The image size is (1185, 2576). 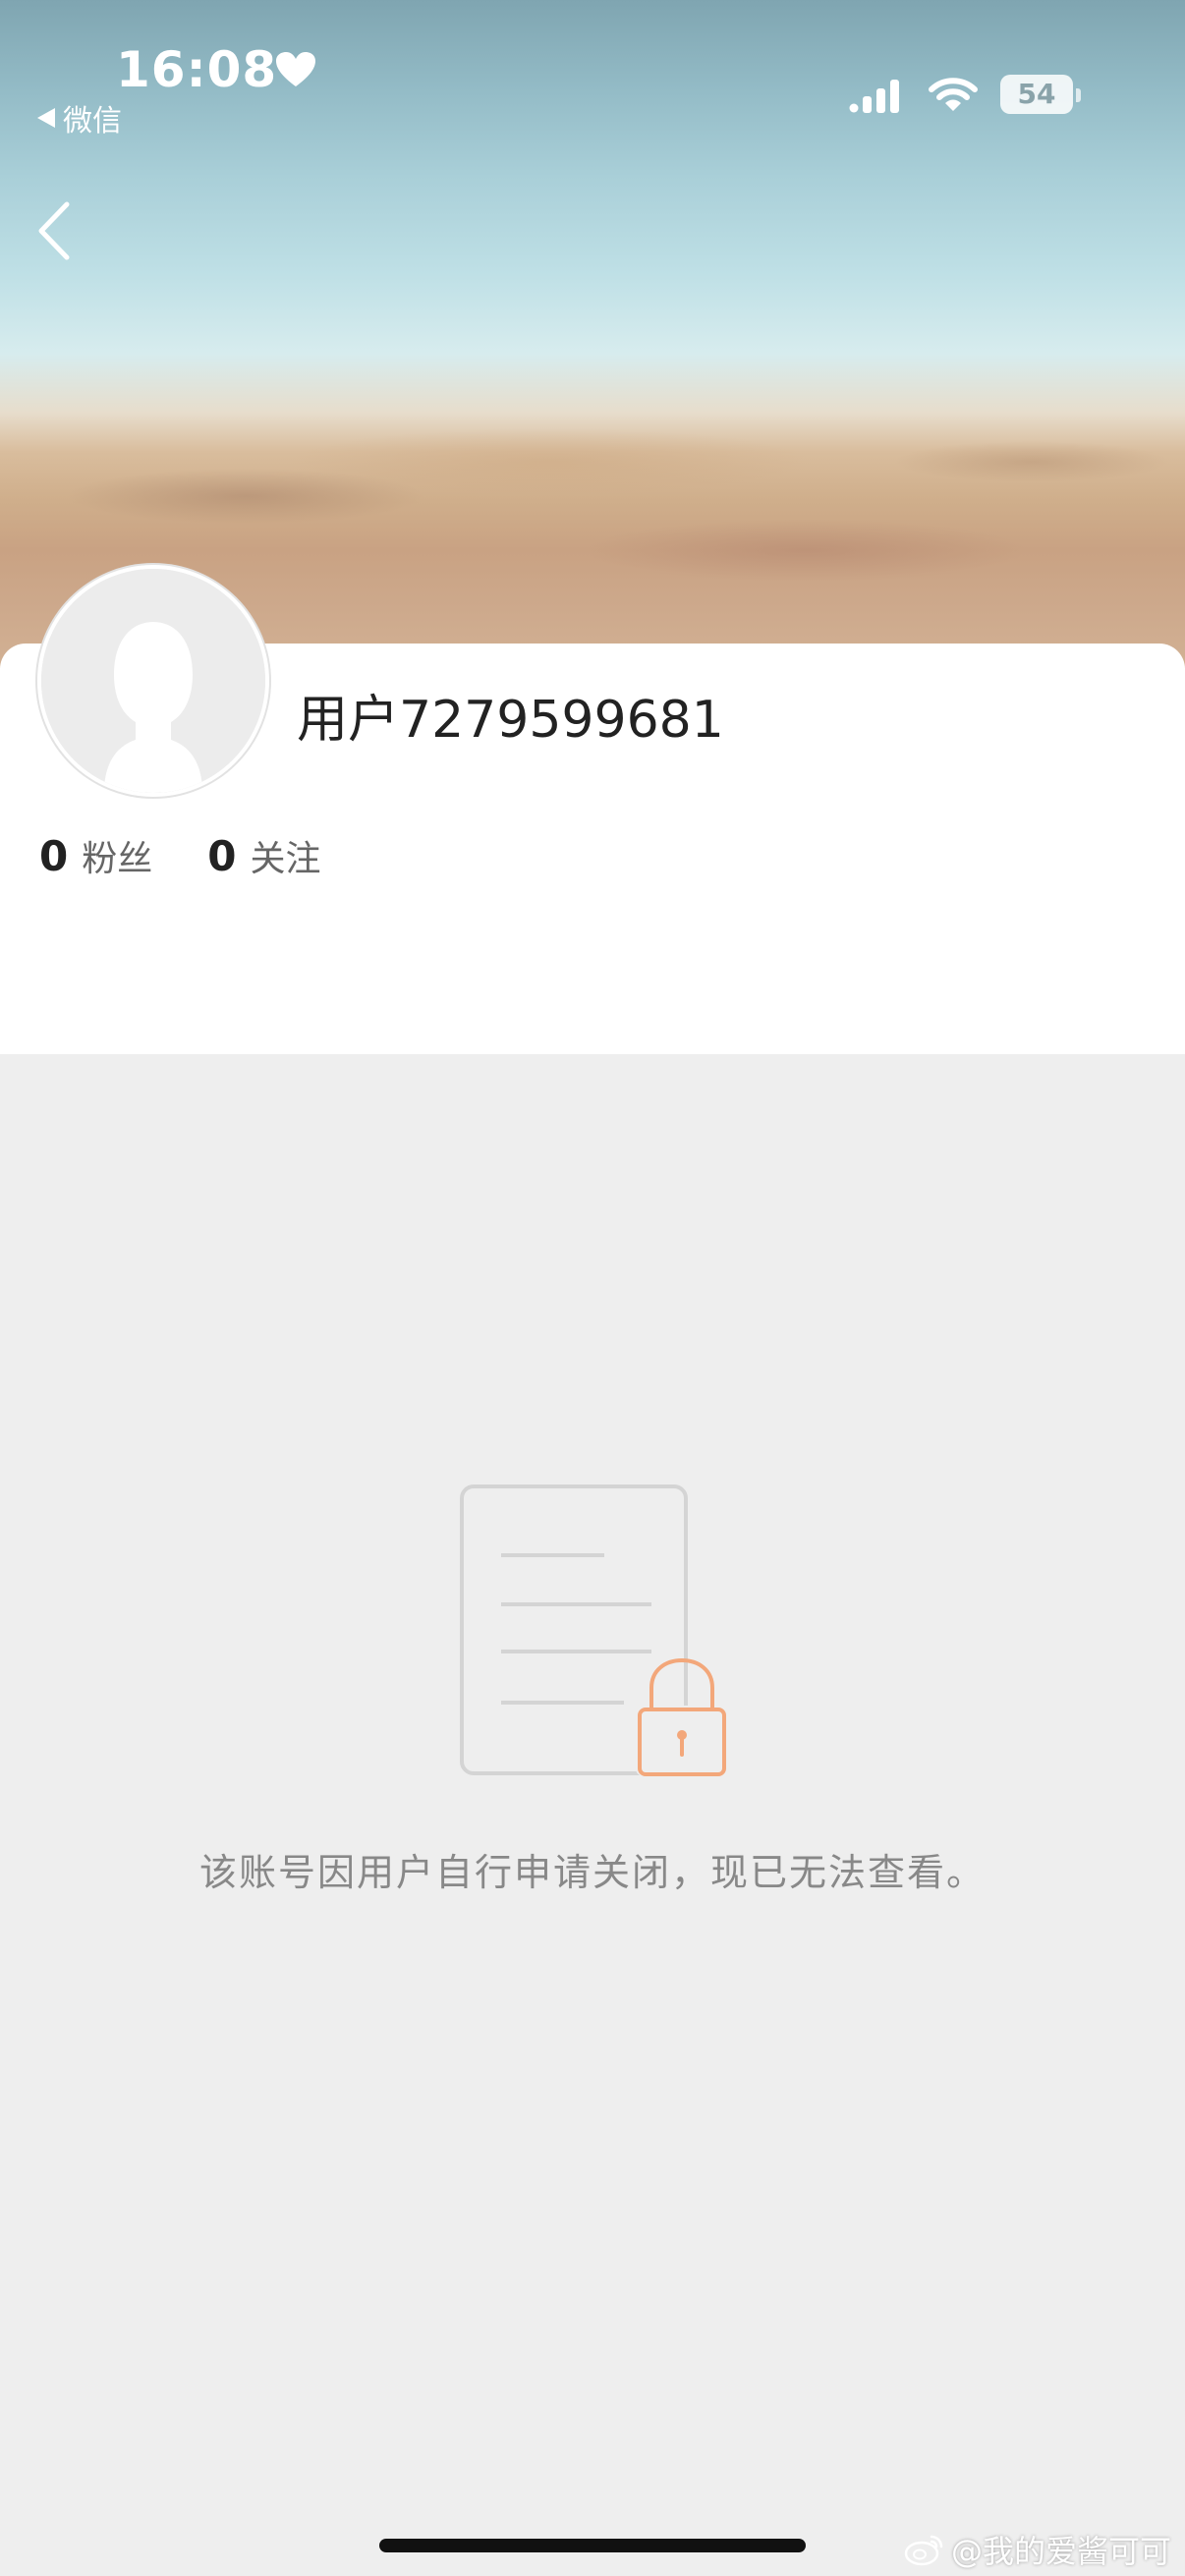 I want to click on account-closed-notice: 该账号因用户自行申请关闭，现已无法查看。, so click(x=592, y=1872).